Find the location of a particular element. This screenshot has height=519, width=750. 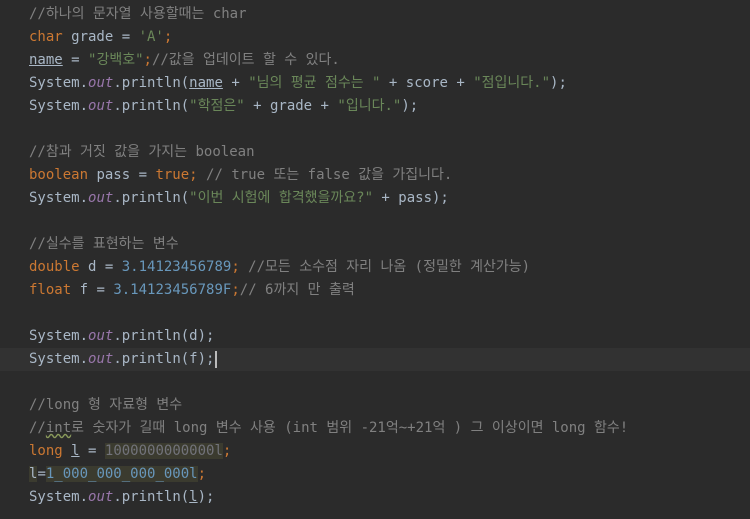

code-token: boolean is located at coordinates (59, 175).